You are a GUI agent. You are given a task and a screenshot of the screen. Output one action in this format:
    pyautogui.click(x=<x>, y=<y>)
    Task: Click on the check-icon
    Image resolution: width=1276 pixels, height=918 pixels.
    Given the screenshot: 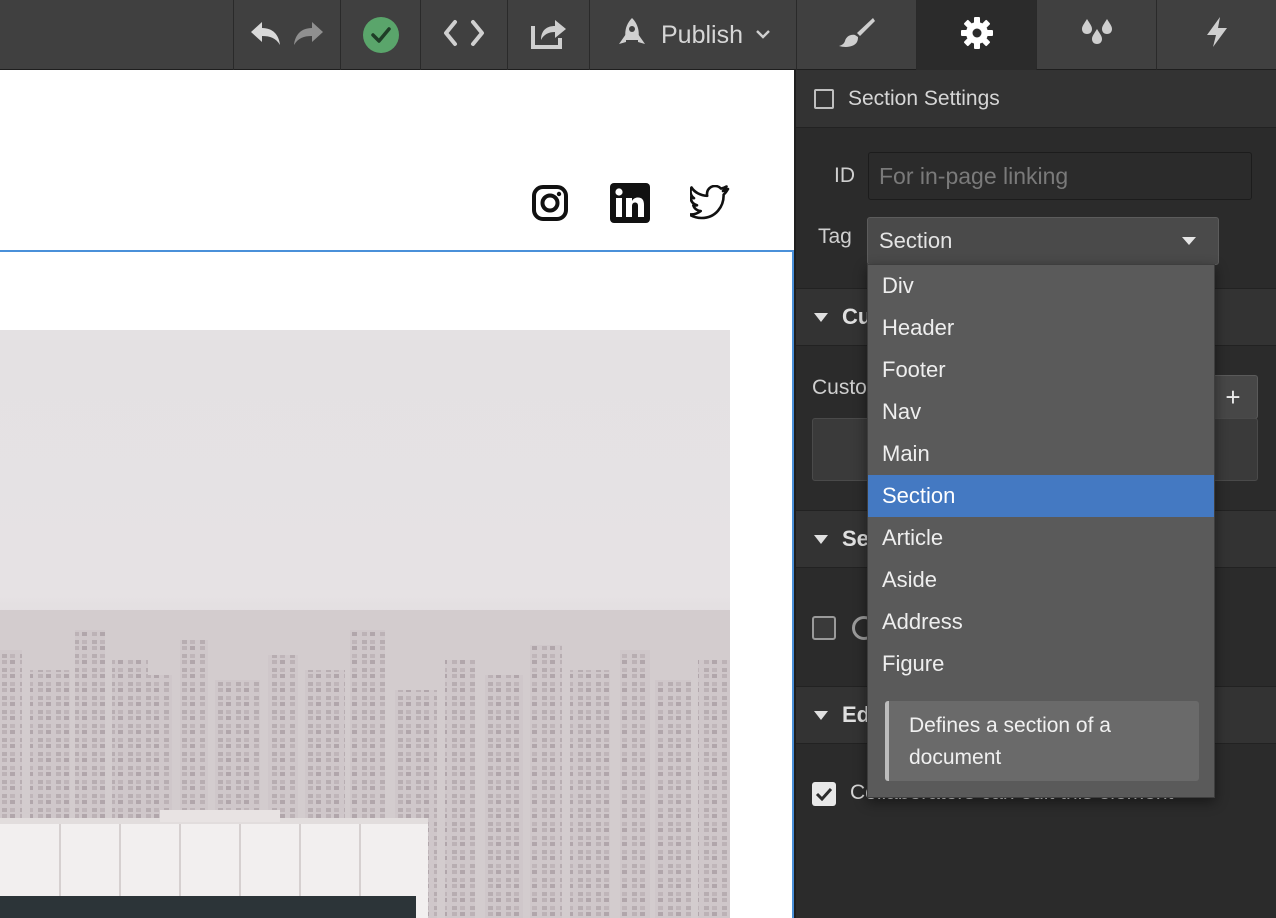 What is the action you would take?
    pyautogui.click(x=380, y=35)
    